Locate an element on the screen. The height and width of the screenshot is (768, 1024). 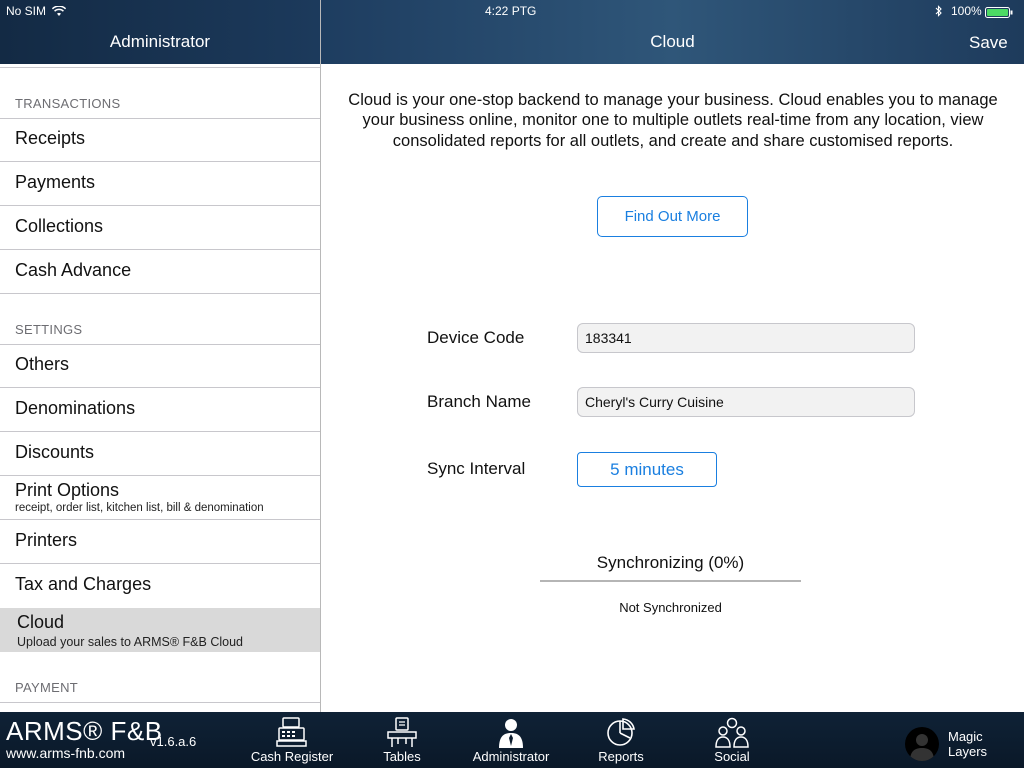
branch-name-field: Cheryl's Curry Cuisine is located at coordinates (746, 402).